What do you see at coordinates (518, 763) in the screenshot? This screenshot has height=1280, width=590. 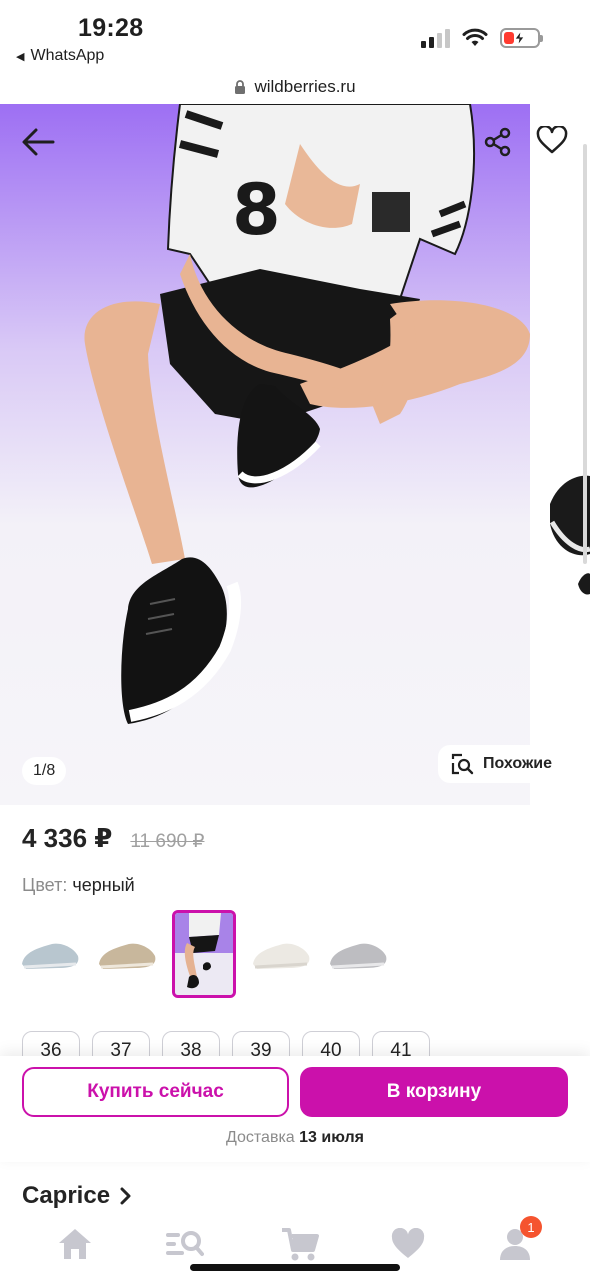 I see `similar-label: Похожие` at bounding box center [518, 763].